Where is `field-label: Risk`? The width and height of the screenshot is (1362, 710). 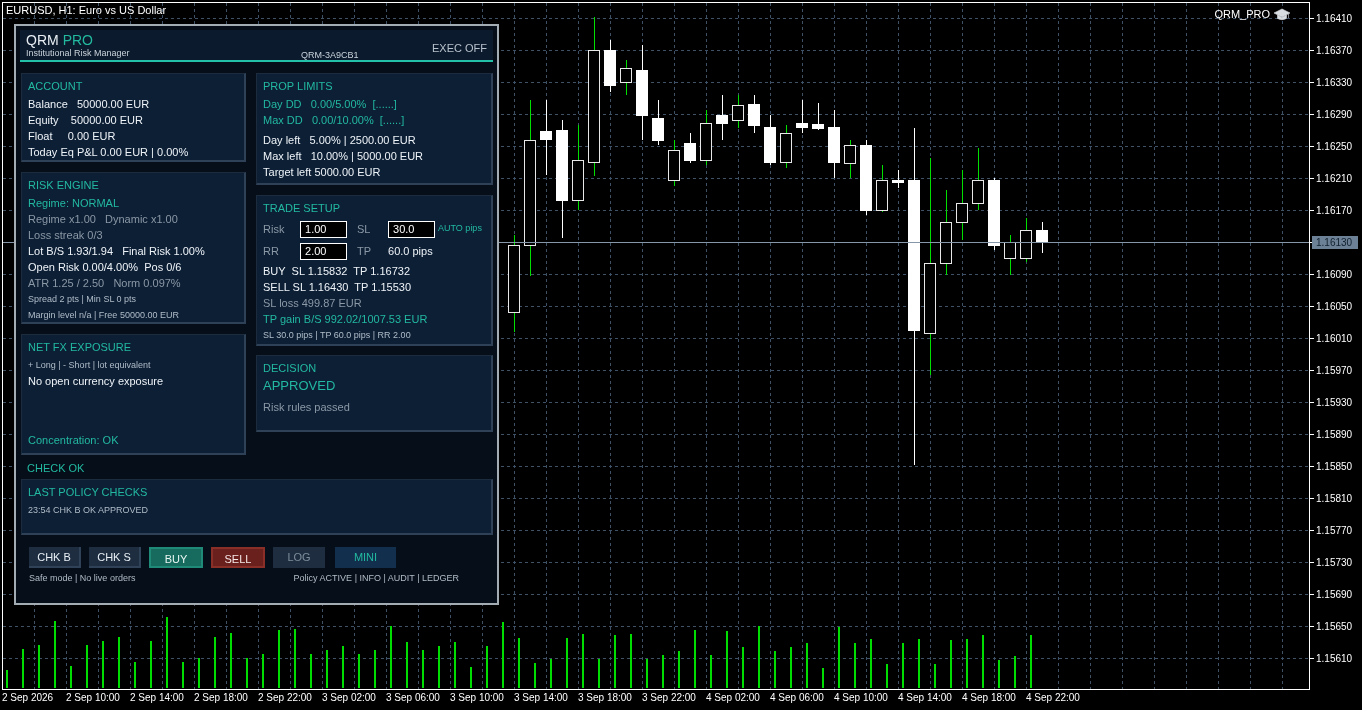
field-label: Risk is located at coordinates (274, 229).